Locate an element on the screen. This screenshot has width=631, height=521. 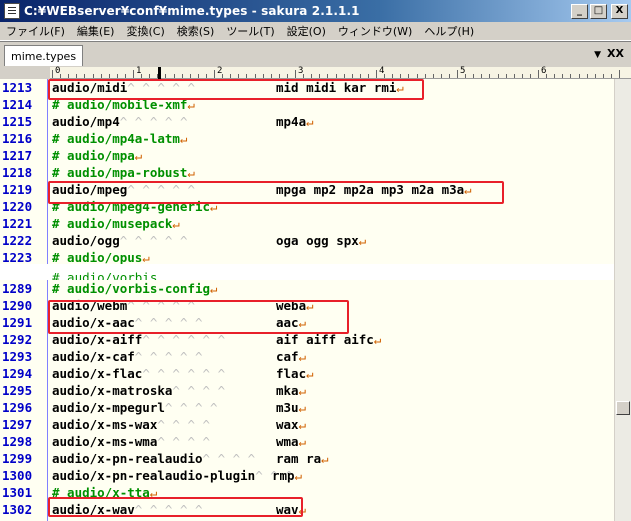
line-number: 1302 is located at coordinates (17, 509).